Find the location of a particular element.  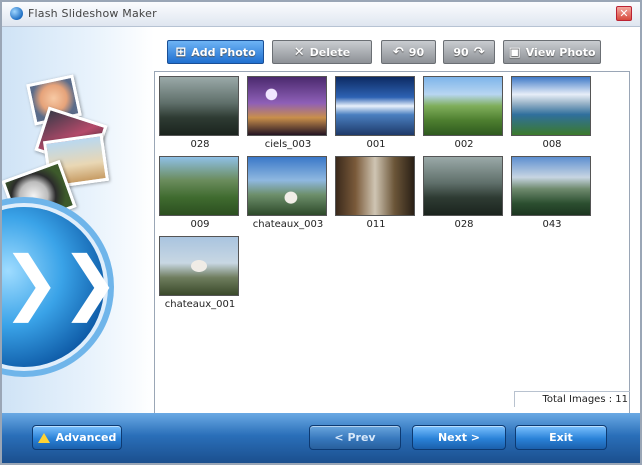

view-photo-button: ▣ View Photo is located at coordinates (552, 52).